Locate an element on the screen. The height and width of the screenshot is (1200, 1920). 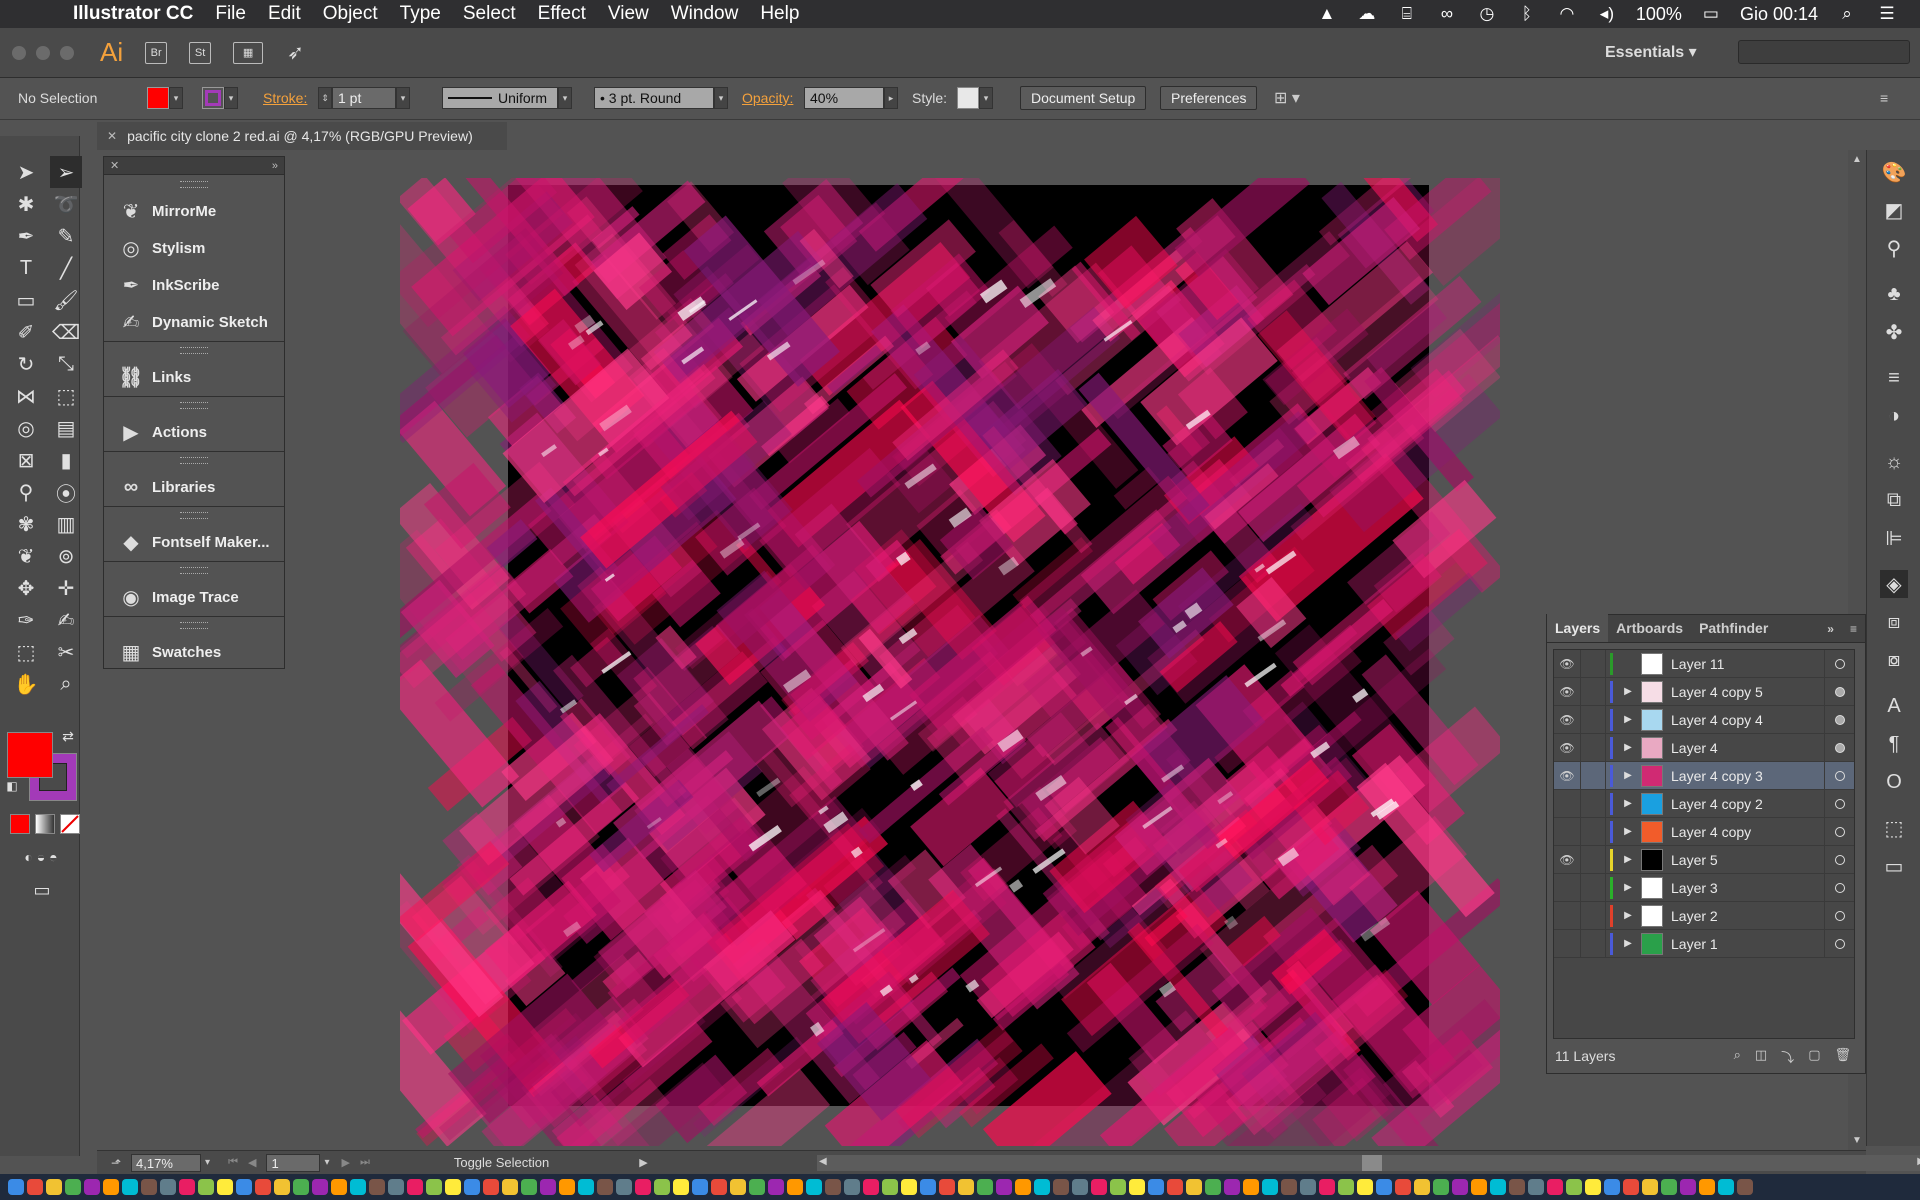
layer-row: ▶ Layer 4 copy is located at coordinates (1704, 831).